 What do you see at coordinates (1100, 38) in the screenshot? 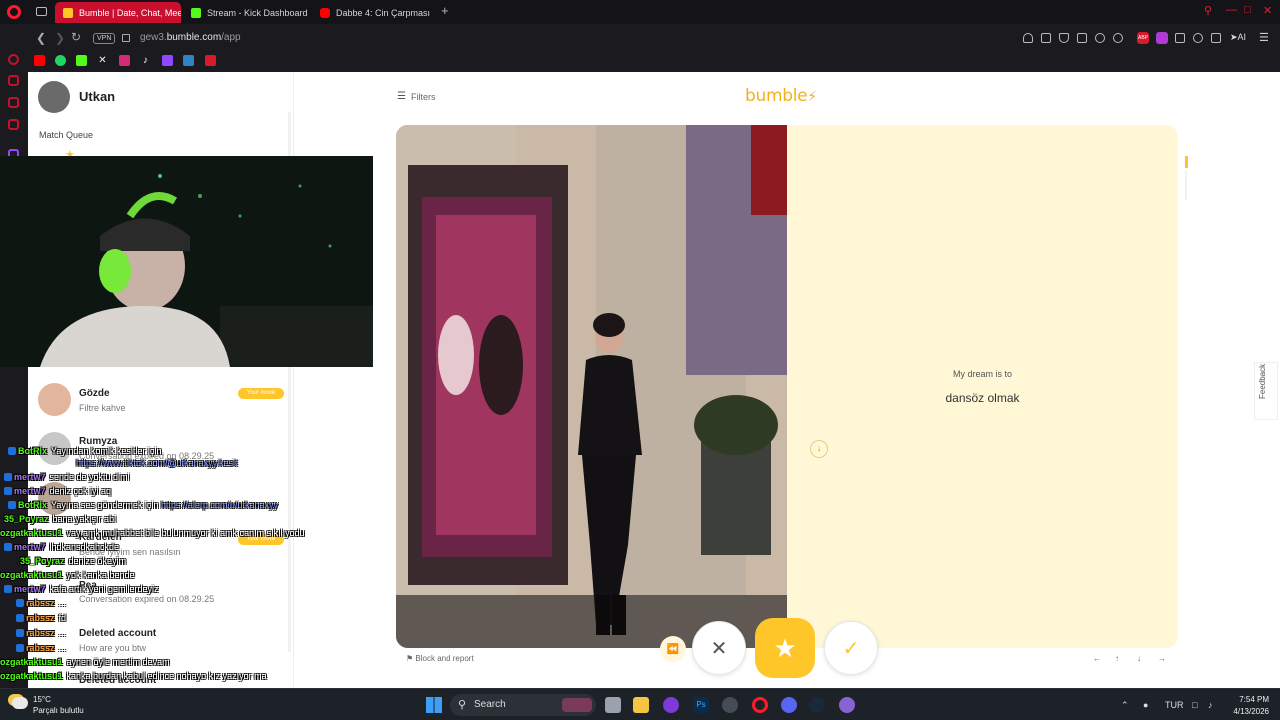
I see `play-icon` at bounding box center [1100, 38].